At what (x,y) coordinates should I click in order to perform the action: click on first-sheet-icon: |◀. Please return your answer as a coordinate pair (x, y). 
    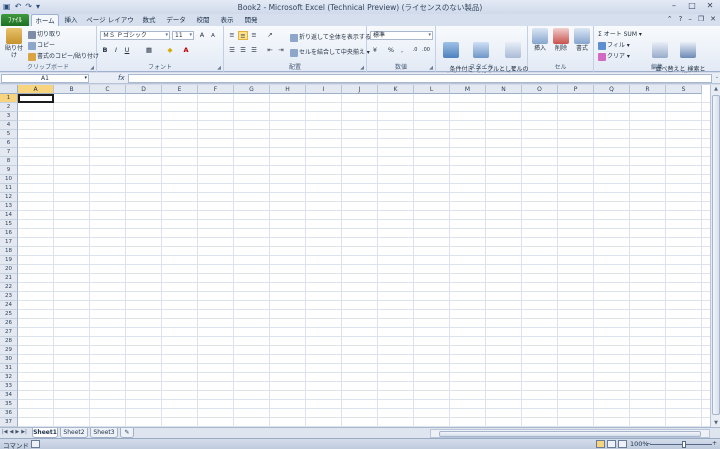
    Looking at the image, I should click on (5, 432).